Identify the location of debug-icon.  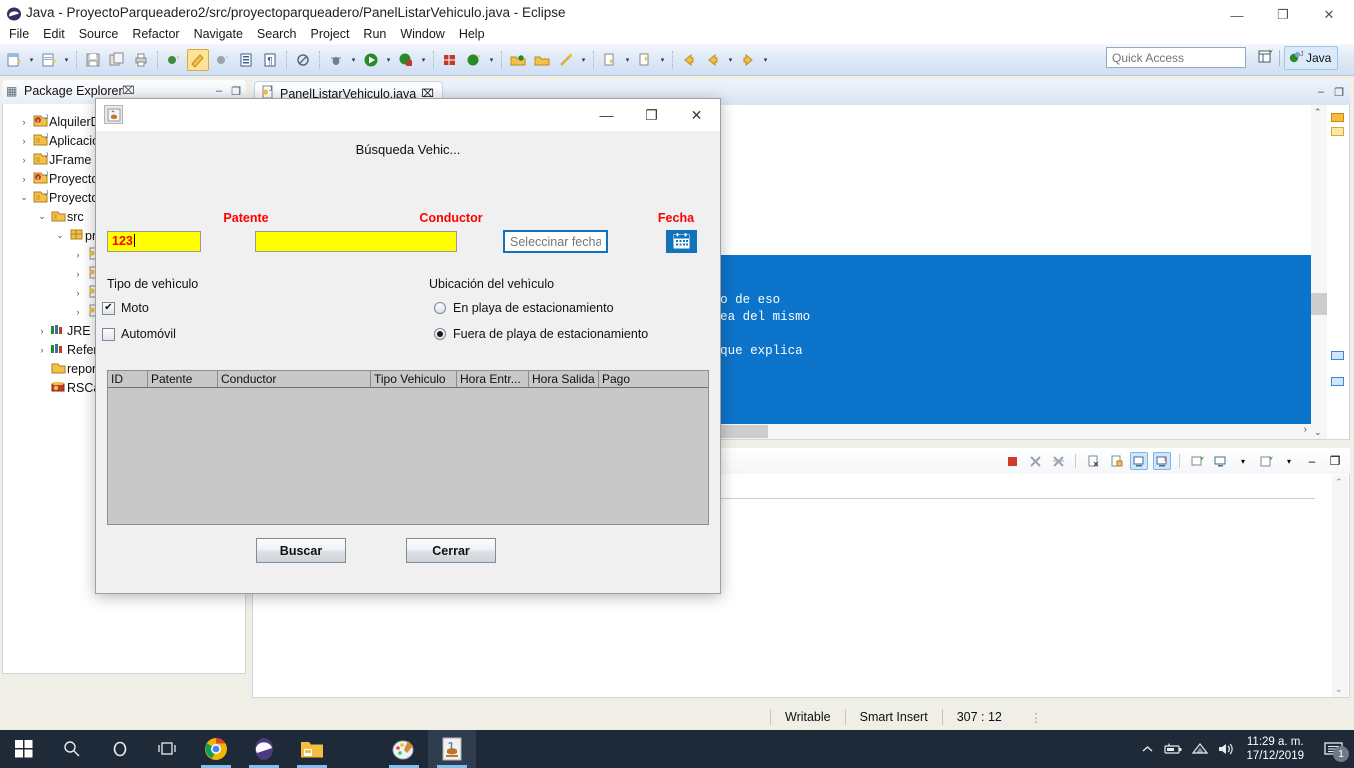
(336, 60).